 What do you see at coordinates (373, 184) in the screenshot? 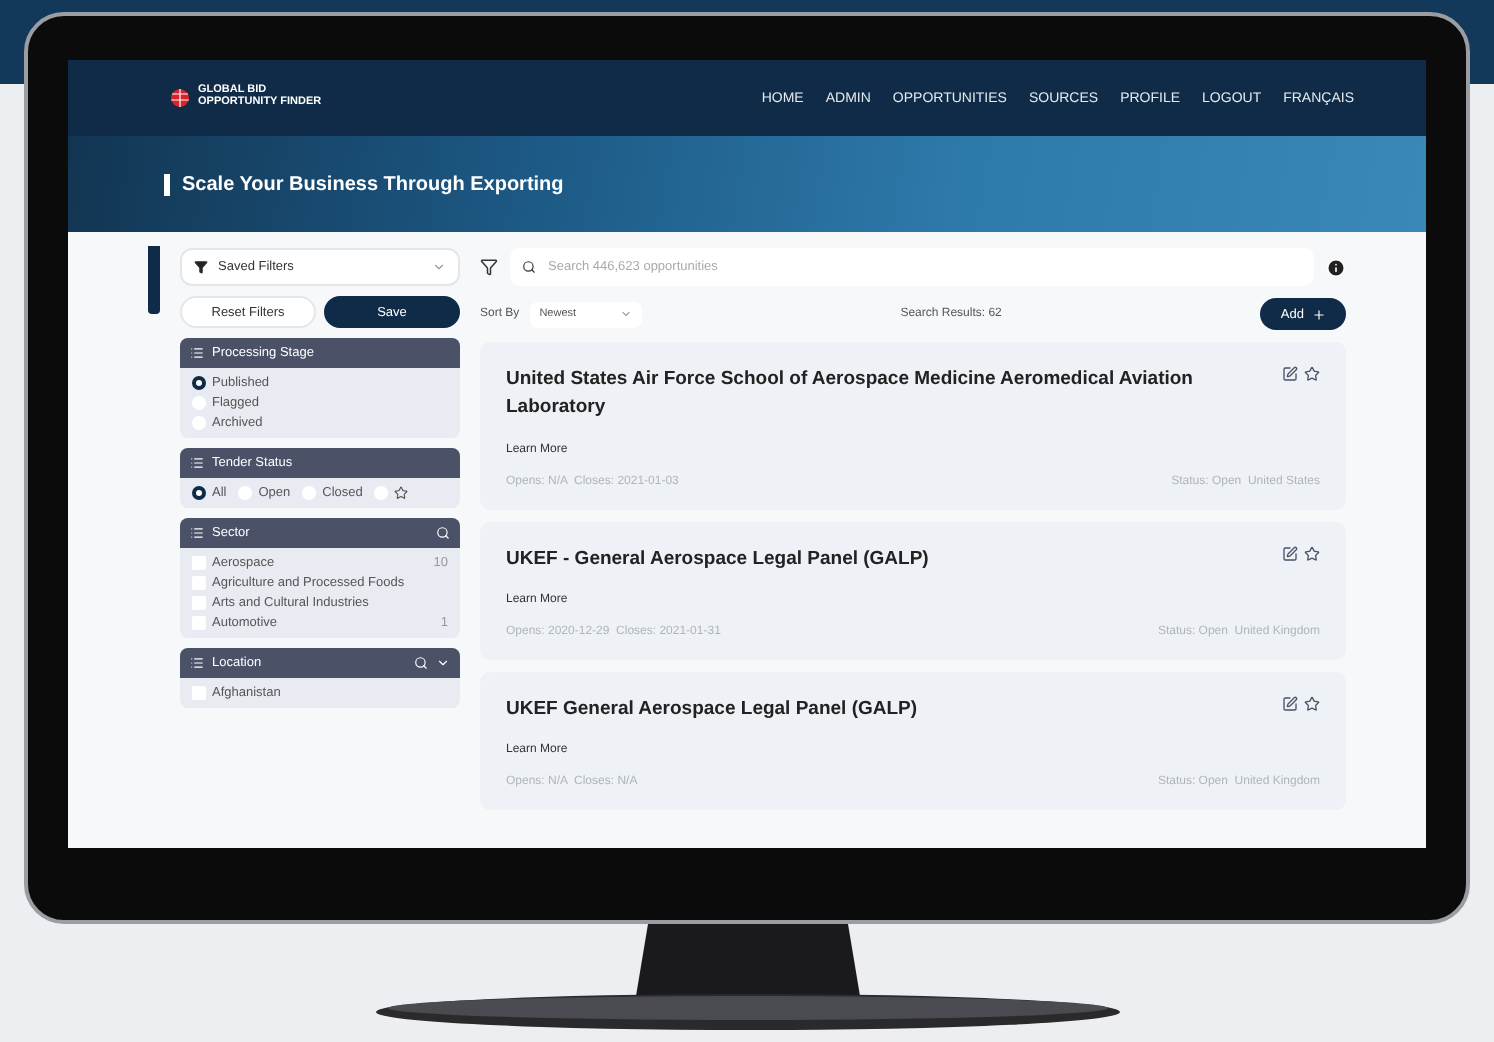
I see `hero-title: Scale Your Business Through Exporting` at bounding box center [373, 184].